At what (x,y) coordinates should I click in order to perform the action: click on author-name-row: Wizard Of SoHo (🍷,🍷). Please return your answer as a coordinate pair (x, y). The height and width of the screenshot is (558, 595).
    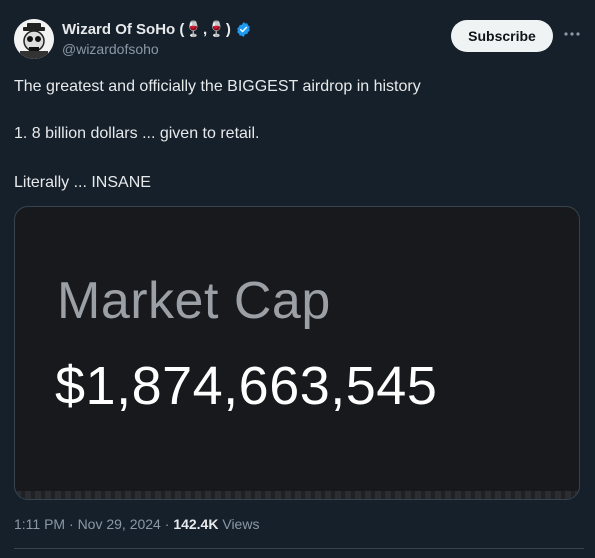
    Looking at the image, I should click on (157, 29).